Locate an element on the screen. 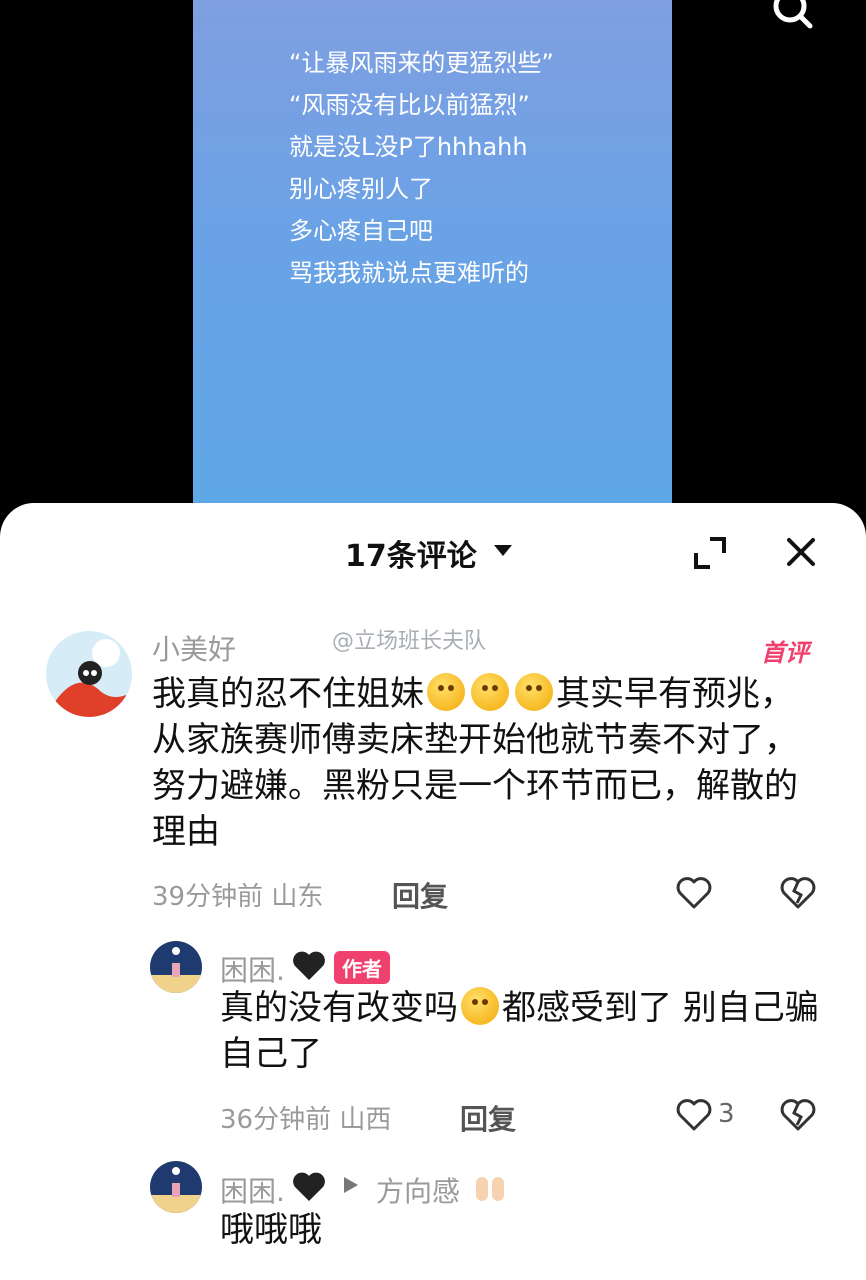 The width and height of the screenshot is (866, 1280). like-count: 3 is located at coordinates (726, 1114).